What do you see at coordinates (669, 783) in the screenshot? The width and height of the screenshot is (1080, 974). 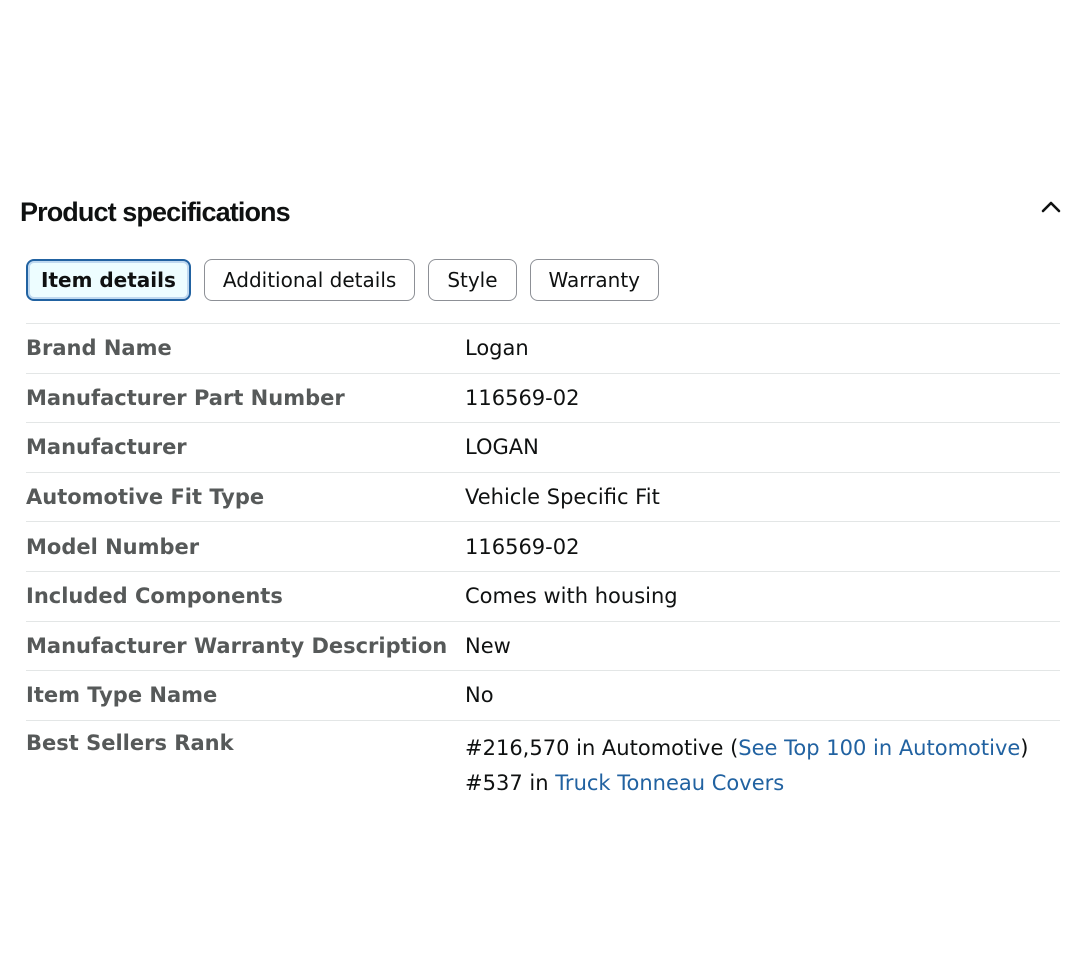 I see `truck-tonneau-covers-link: Truck Tonneau Covers` at bounding box center [669, 783].